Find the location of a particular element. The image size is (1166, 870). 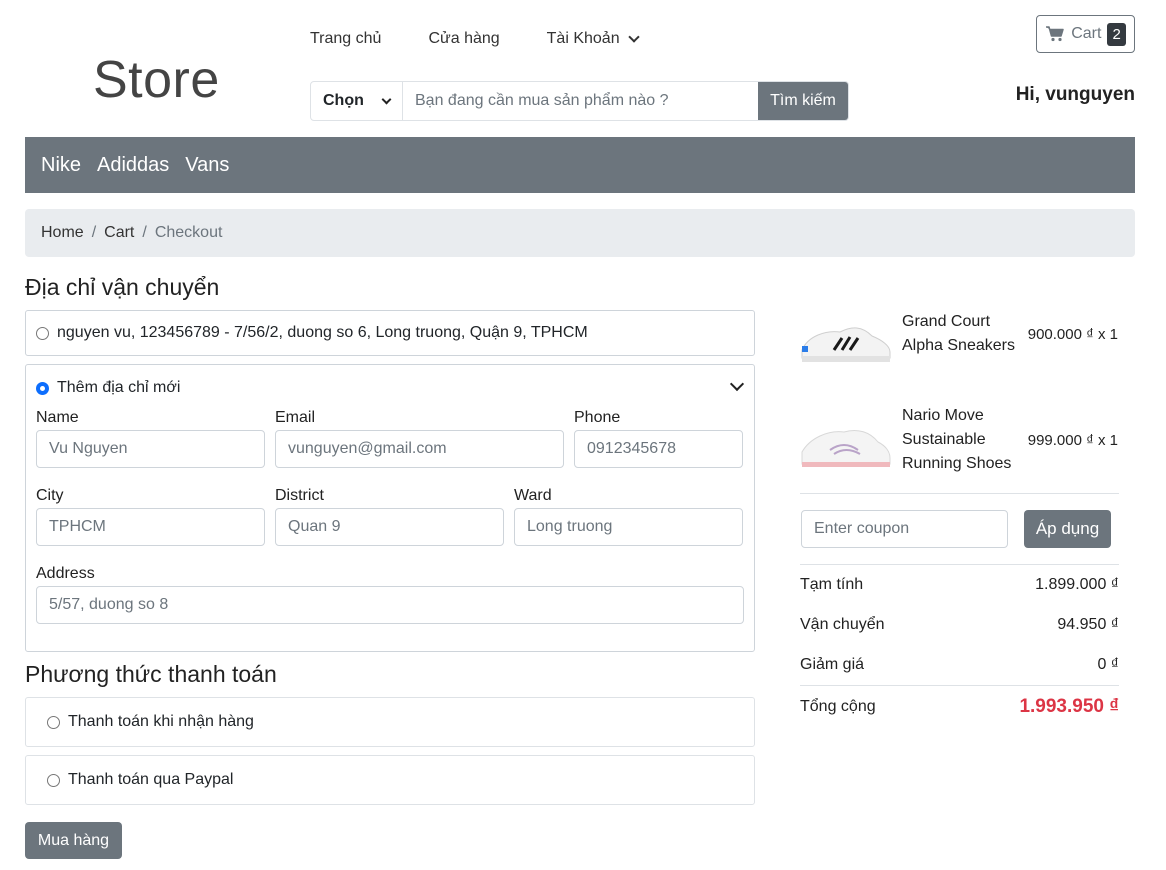

shipping-fee-row: Vận chuyển 94.950 ₫ is located at coordinates (959, 625).